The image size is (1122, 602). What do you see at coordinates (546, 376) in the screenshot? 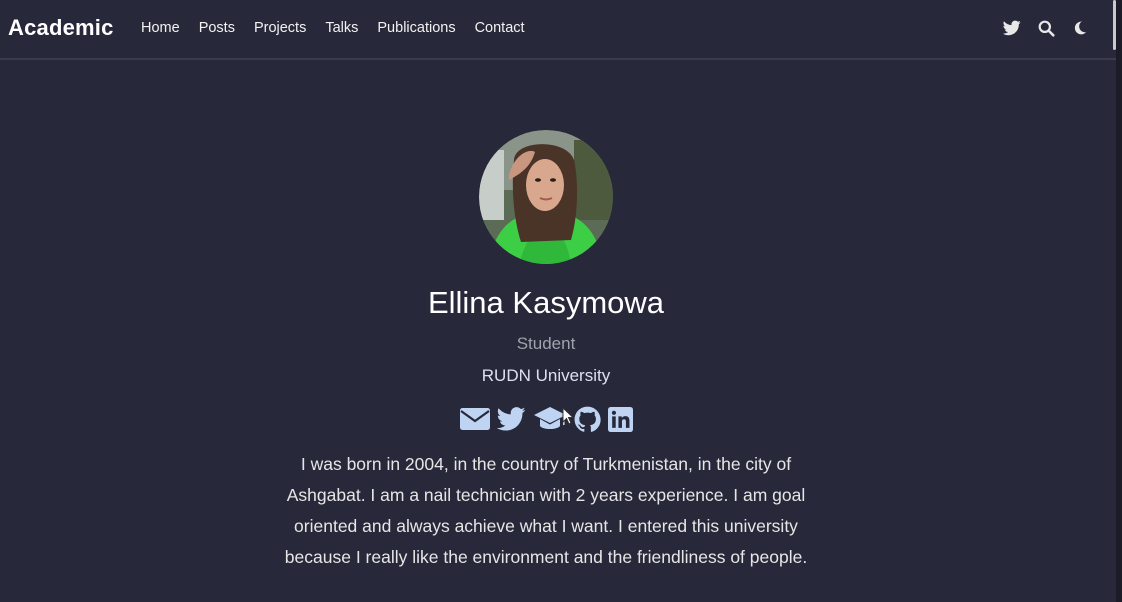
I see `profile-organization: RUDN University` at bounding box center [546, 376].